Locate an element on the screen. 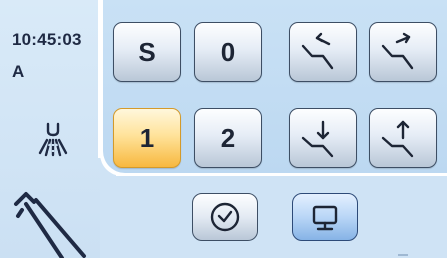  seat-up-button is located at coordinates (403, 138).